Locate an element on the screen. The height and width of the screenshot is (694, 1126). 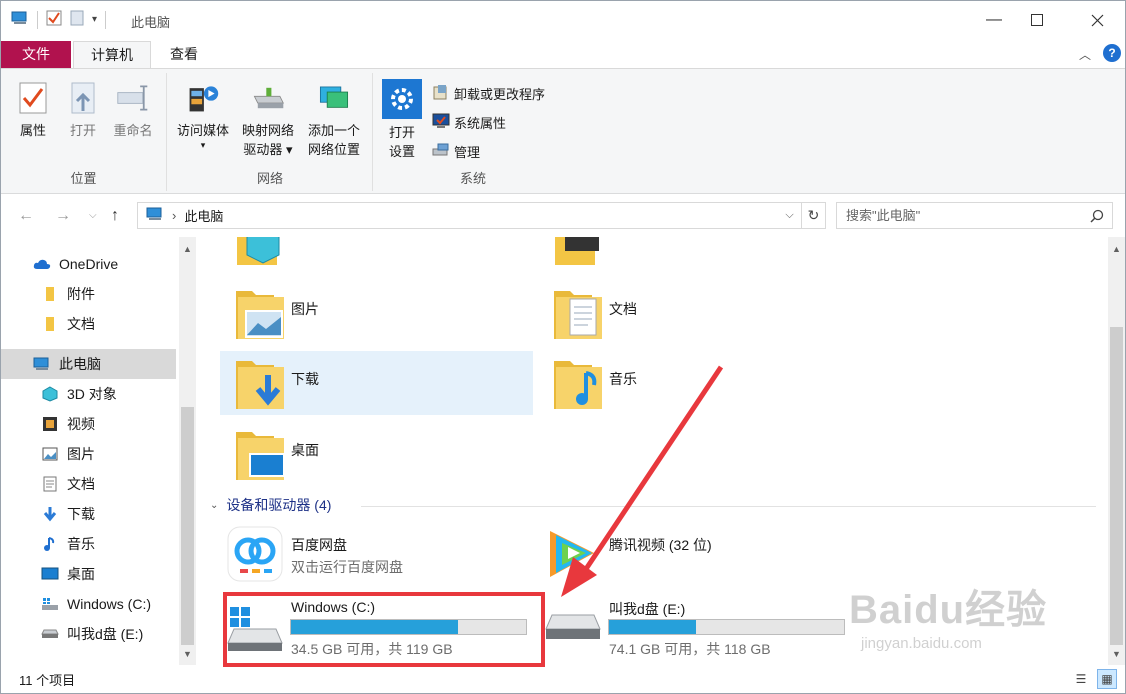
nav-item-onedrive-documents: 文档 is located at coordinates (88, 324).